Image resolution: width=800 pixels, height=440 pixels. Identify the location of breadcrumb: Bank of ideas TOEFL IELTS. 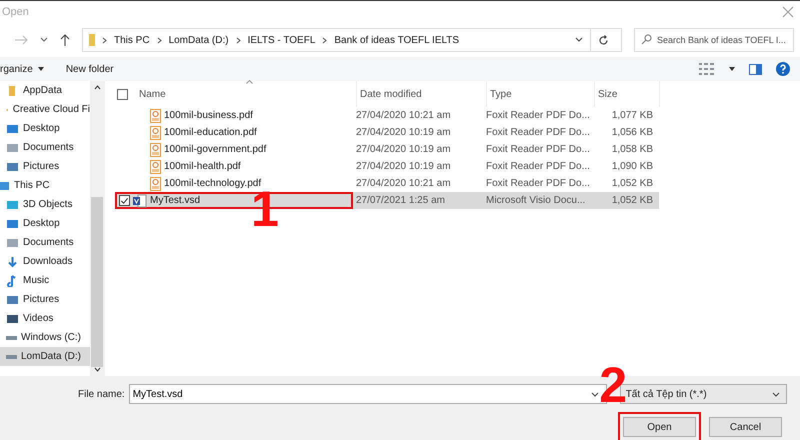
(397, 40).